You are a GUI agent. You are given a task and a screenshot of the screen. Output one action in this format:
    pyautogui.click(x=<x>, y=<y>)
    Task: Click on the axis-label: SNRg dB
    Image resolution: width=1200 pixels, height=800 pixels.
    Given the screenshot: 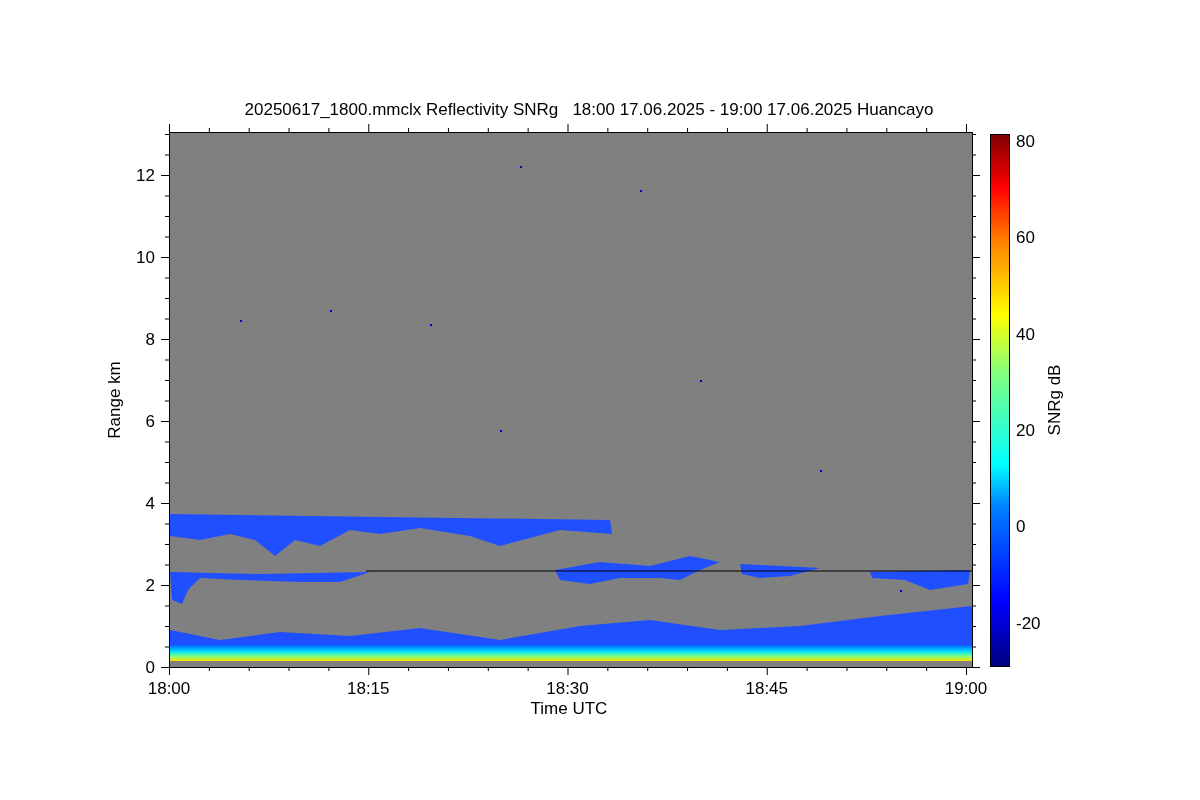 What is the action you would take?
    pyautogui.click(x=1054, y=400)
    